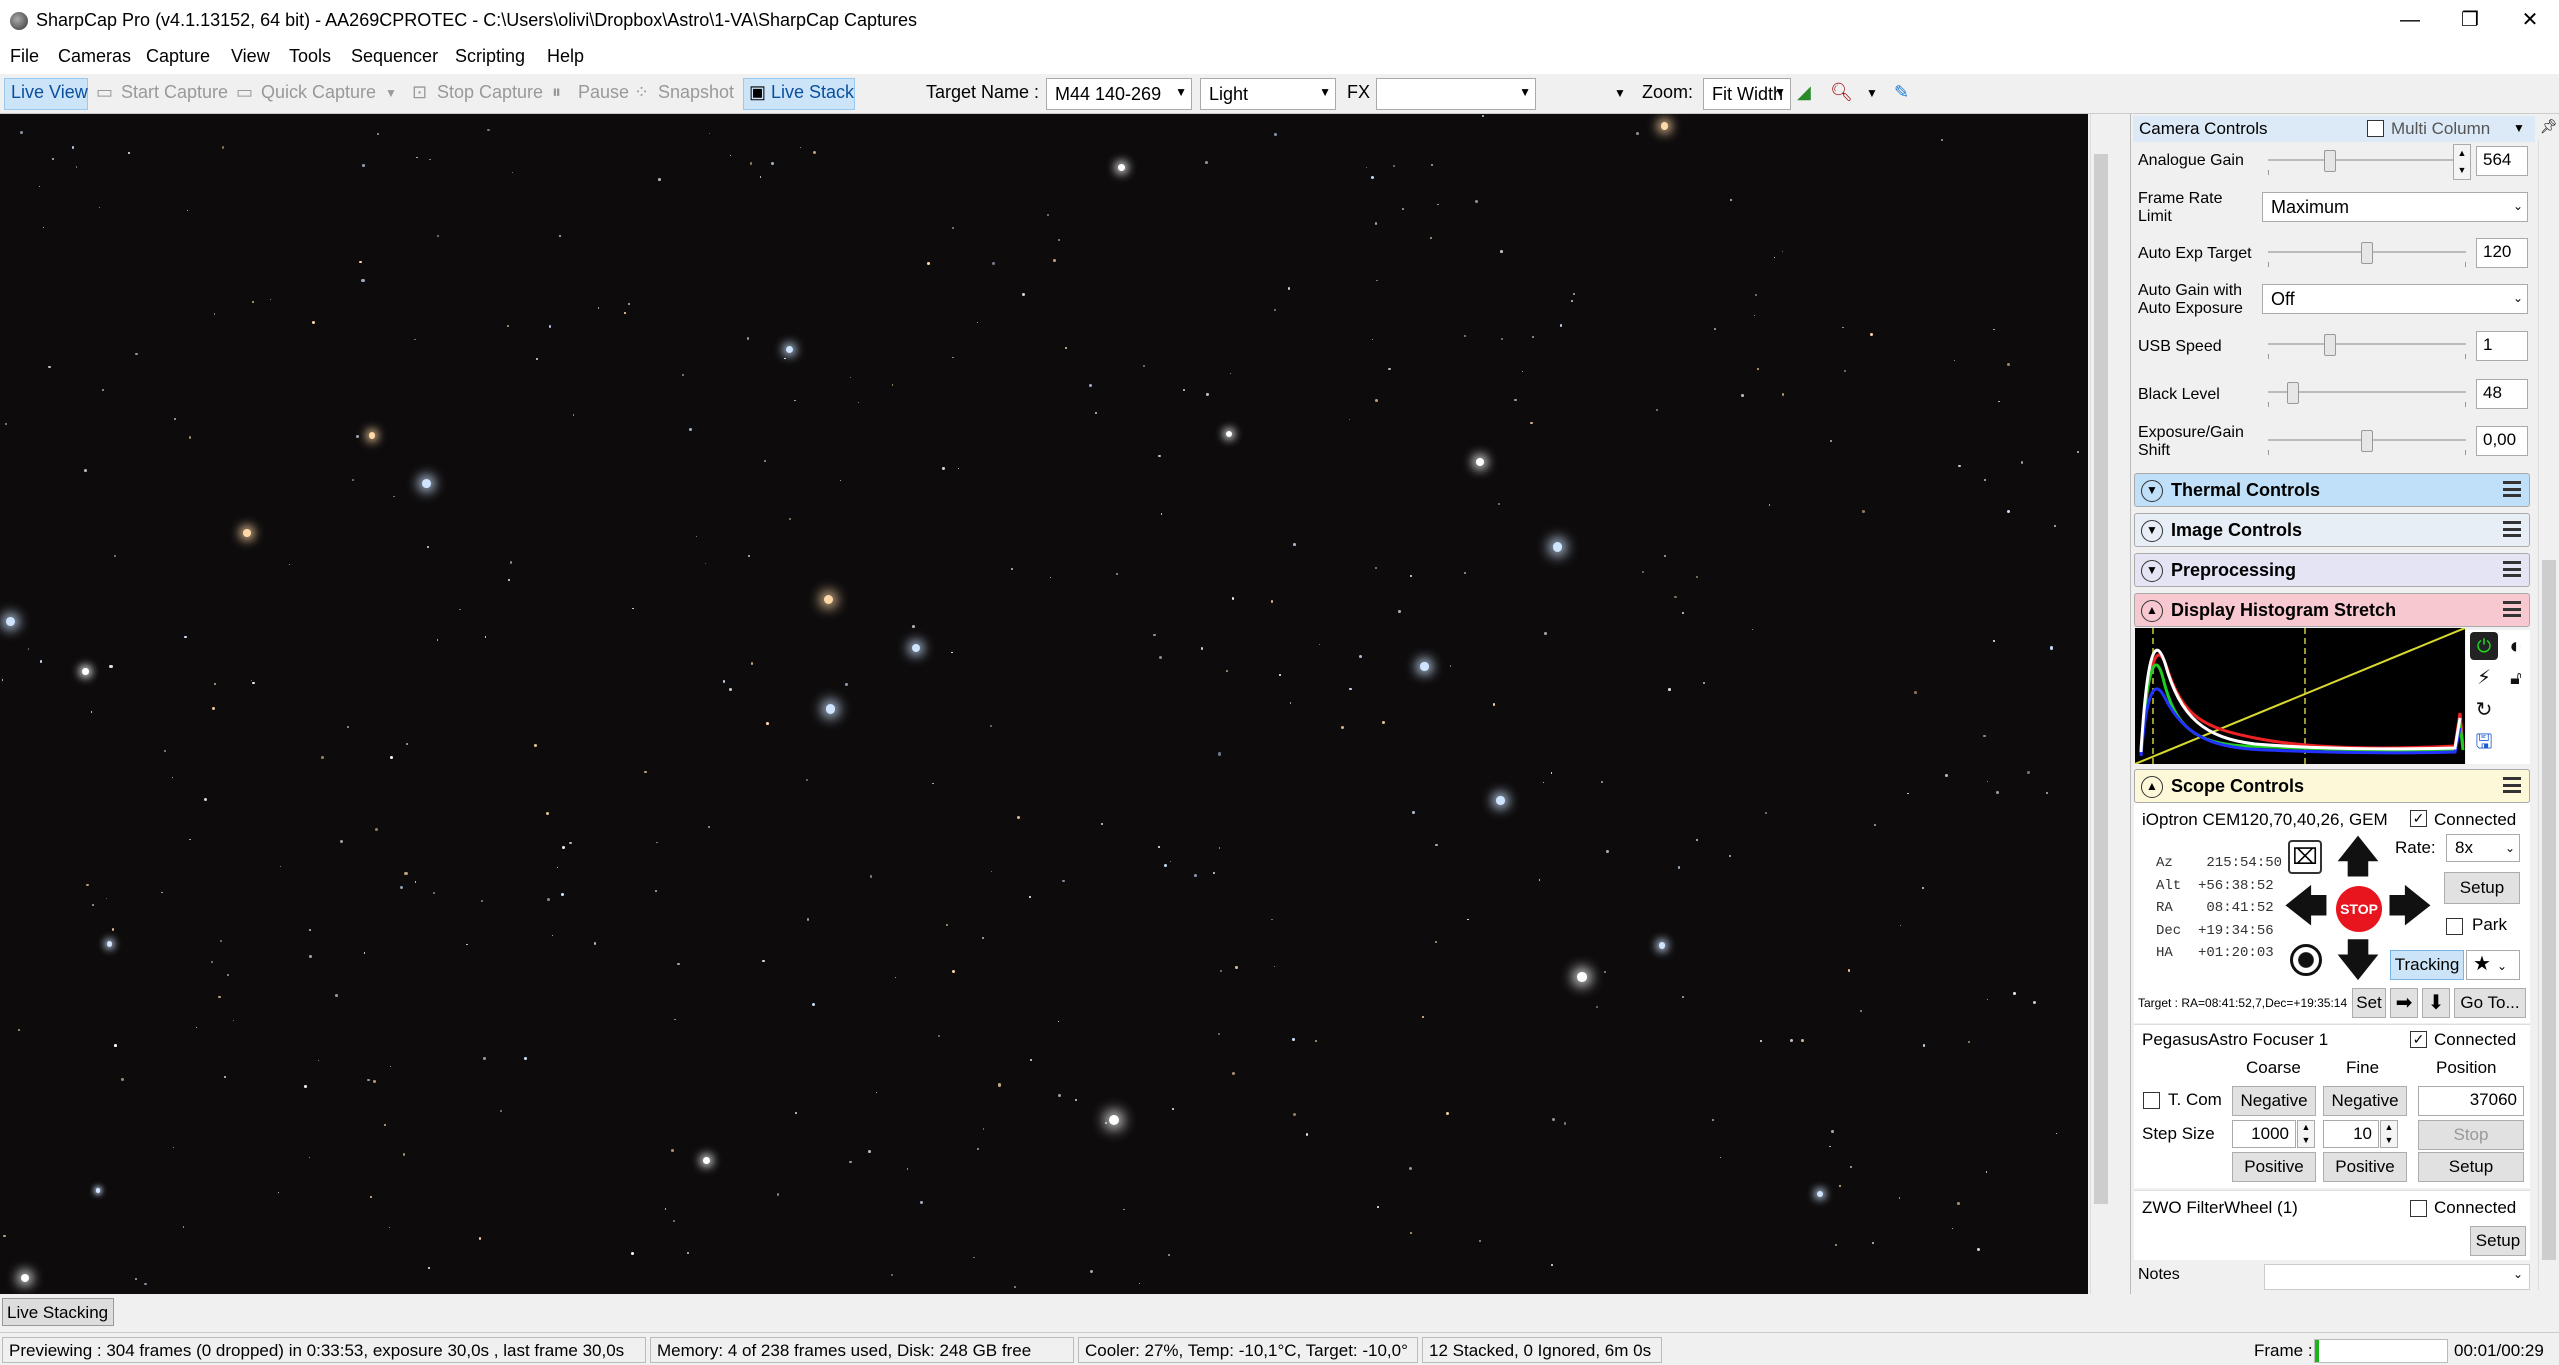 Image resolution: width=2559 pixels, height=1365 pixels. What do you see at coordinates (2367, 346) in the screenshot?
I see `usb-speed-slider` at bounding box center [2367, 346].